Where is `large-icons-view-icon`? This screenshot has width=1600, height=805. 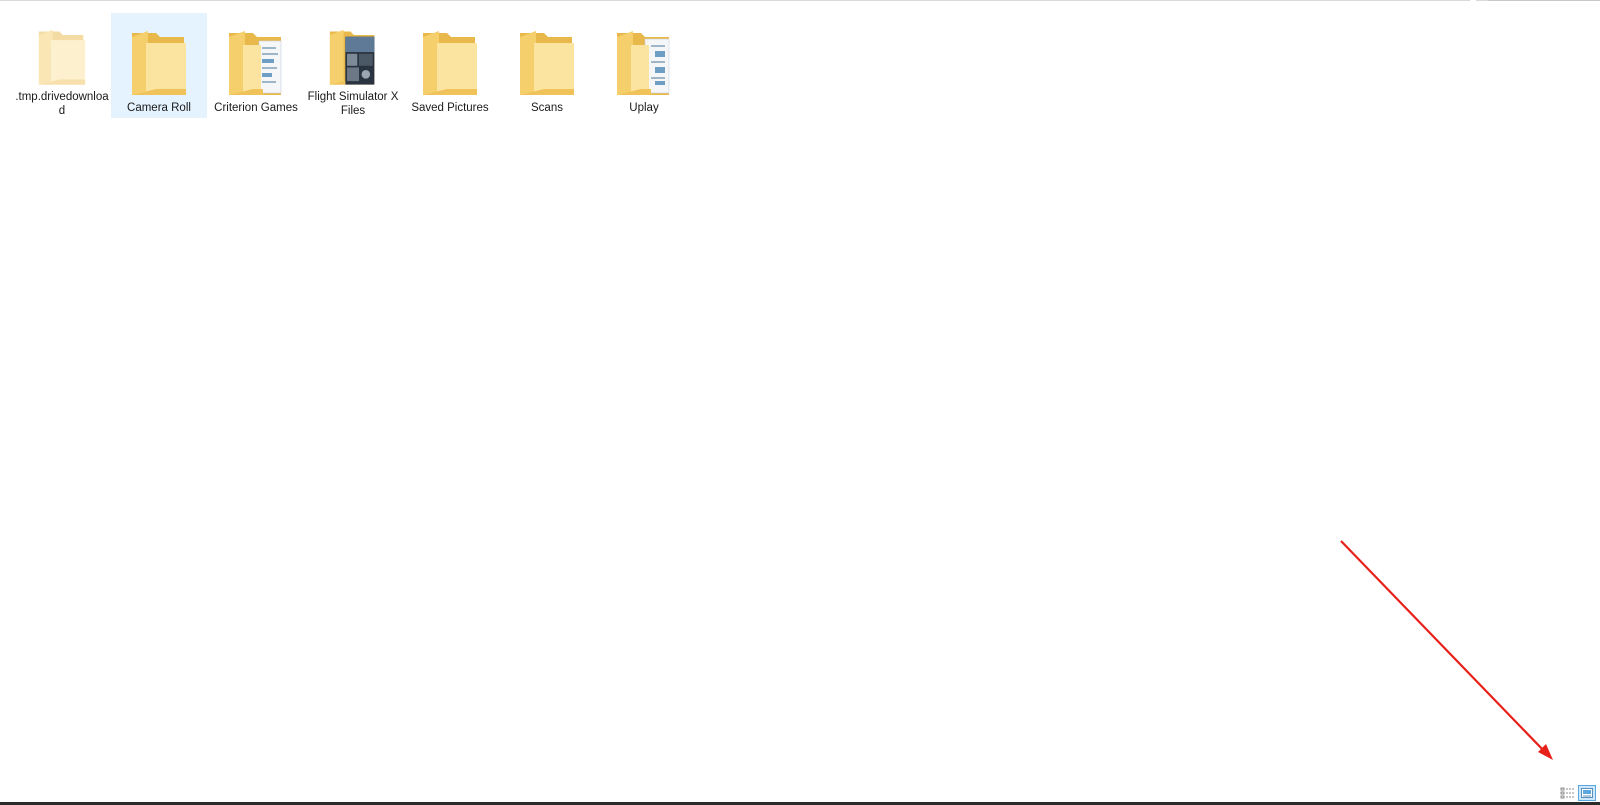
large-icons-view-icon is located at coordinates (1587, 793).